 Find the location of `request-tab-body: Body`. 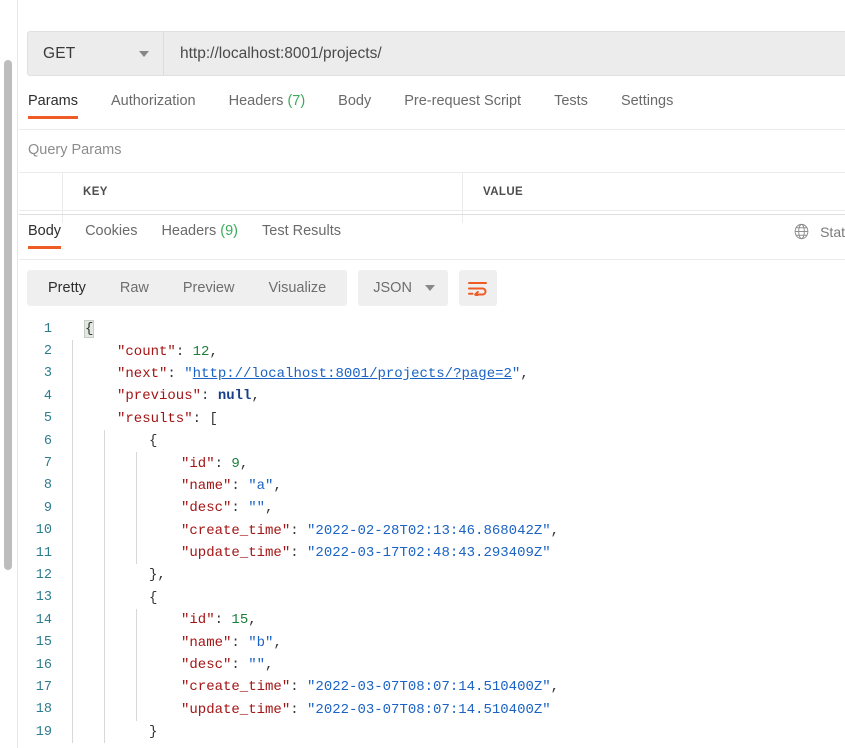

request-tab-body: Body is located at coordinates (354, 106).